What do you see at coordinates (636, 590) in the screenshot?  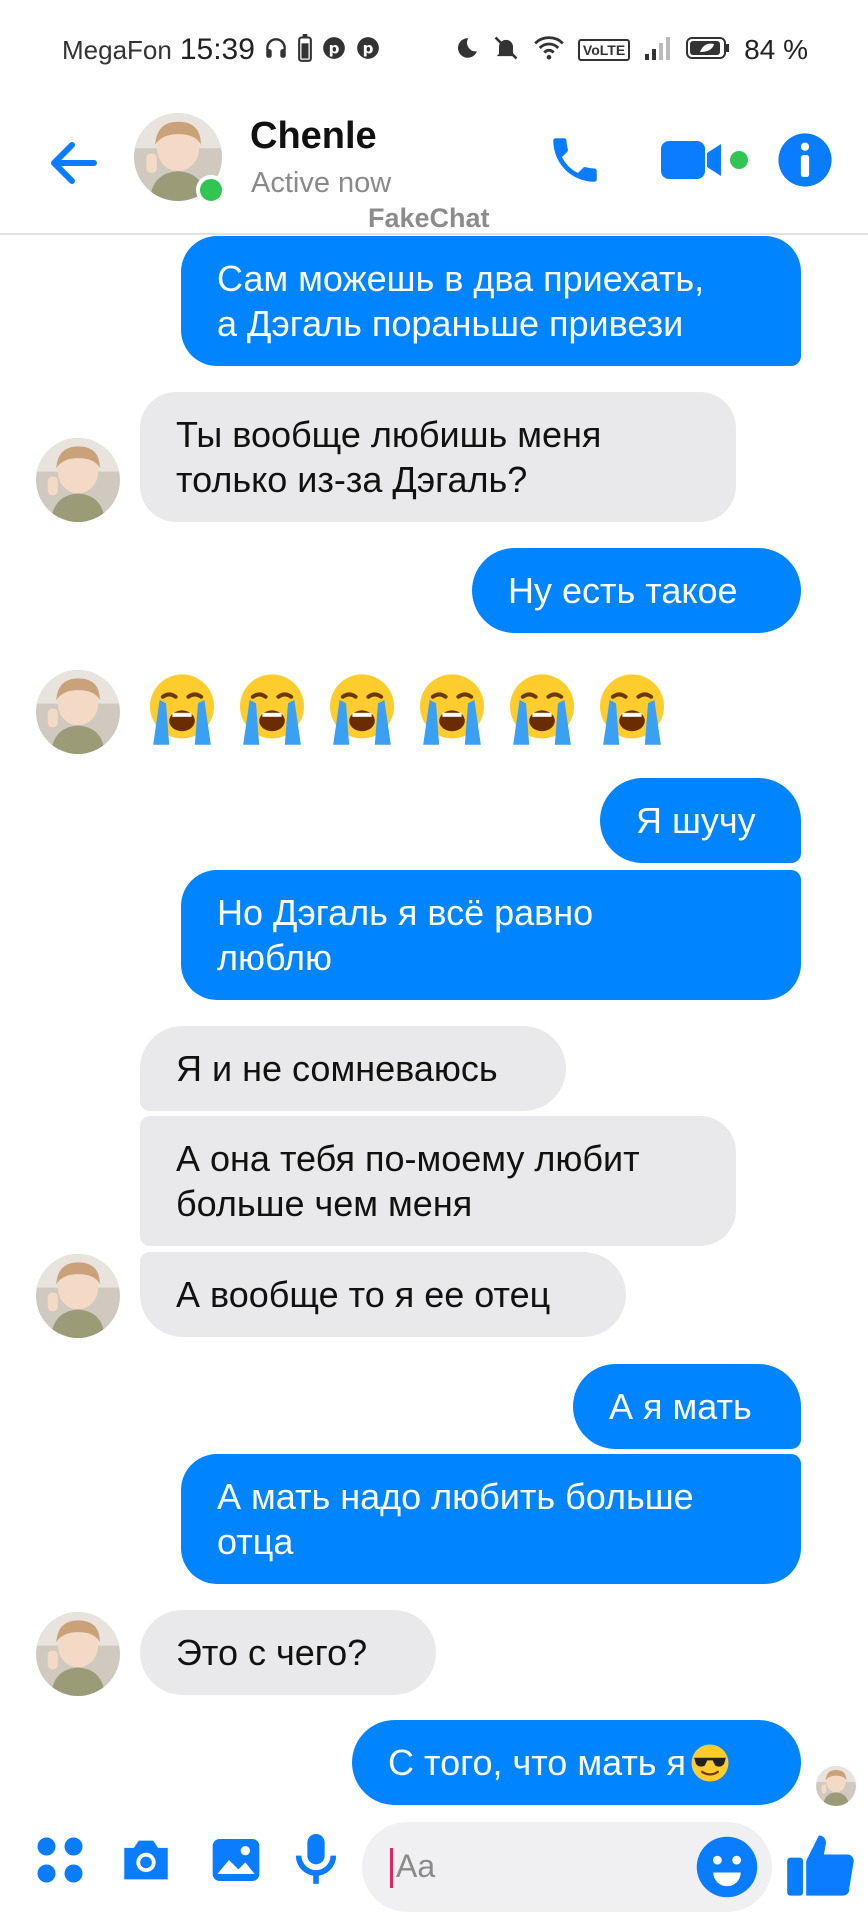 I see `outgoing-message: Ну есть такое` at bounding box center [636, 590].